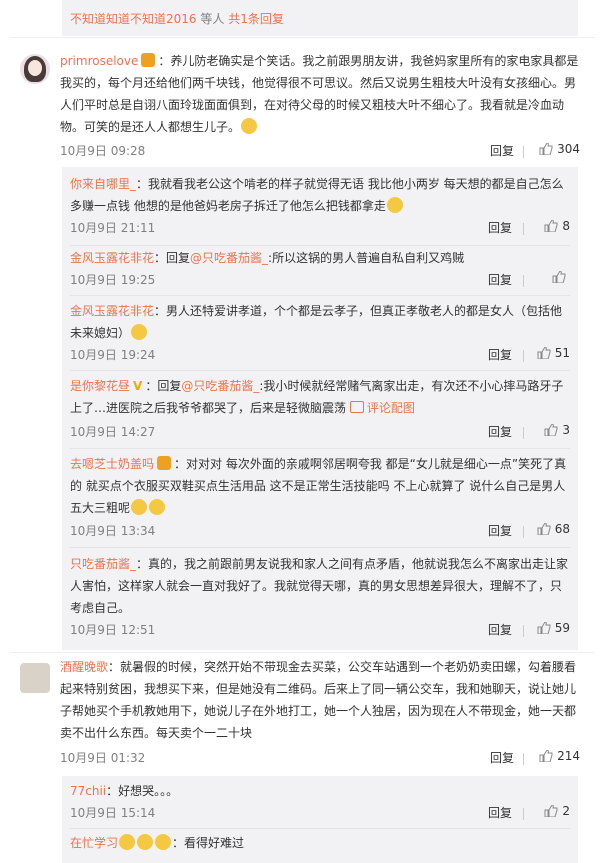 This screenshot has height=863, width=605. I want to click on summary-count-link: 共1条回复, so click(256, 18).